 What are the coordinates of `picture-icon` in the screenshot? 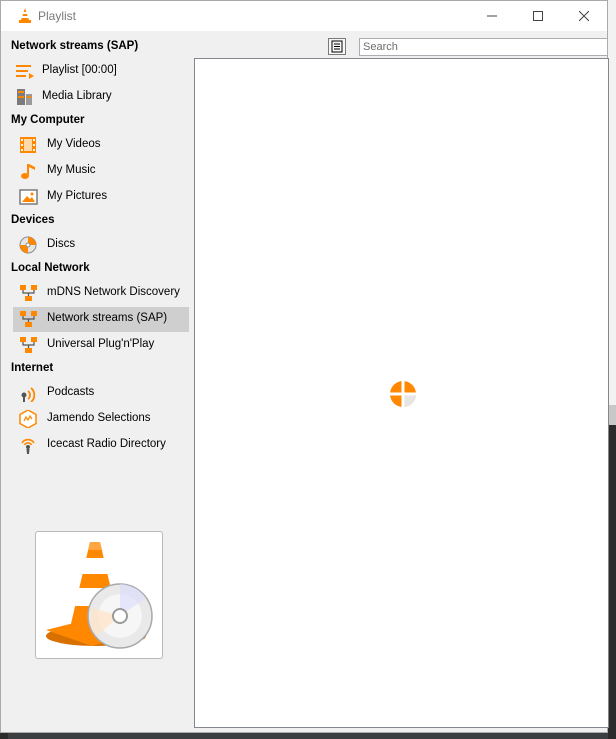 It's located at (28, 197).